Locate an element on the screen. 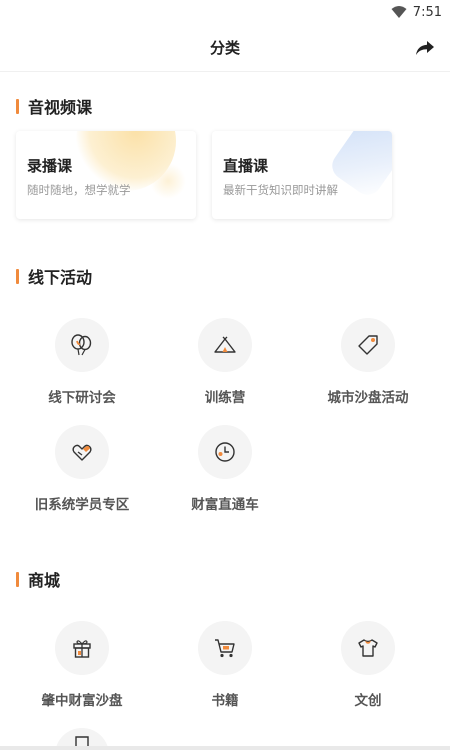 This screenshot has width=450, height=750. section-title-video: 音视频课 is located at coordinates (54, 106).